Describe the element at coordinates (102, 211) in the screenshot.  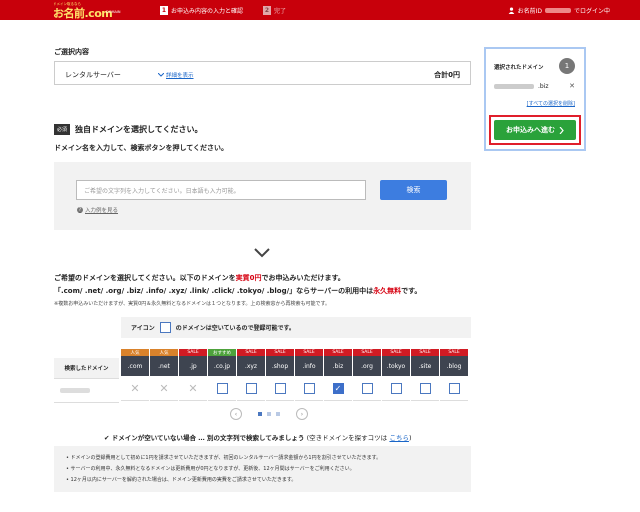
I see `example-link-label: 入力例を見る` at that location.